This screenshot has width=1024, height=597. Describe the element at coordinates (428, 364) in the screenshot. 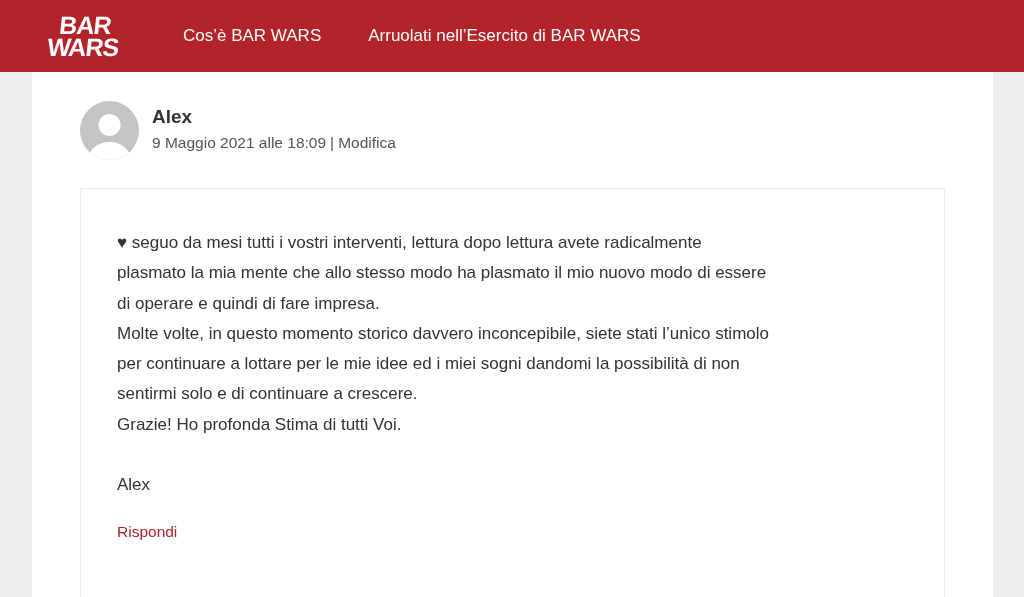

I see `comment-text-line: per continuare a lottare per le mie idee ed i miei sogni dandomi la possibilità di non` at that location.